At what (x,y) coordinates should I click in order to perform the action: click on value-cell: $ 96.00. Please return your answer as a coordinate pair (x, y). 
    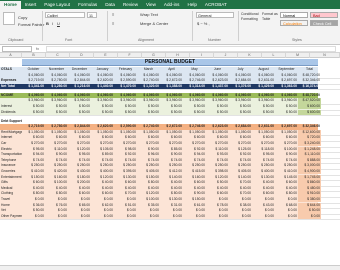
    Looking at the image, I should click on (148, 154).